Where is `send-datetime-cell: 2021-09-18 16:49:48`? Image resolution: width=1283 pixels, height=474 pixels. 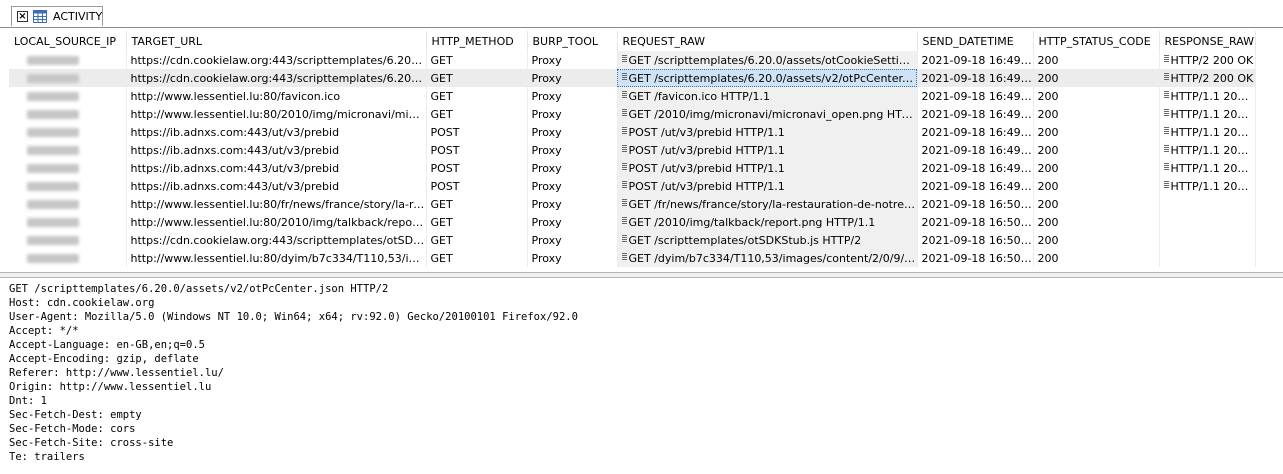
send-datetime-cell: 2021-09-18 16:49:48 is located at coordinates (975, 114).